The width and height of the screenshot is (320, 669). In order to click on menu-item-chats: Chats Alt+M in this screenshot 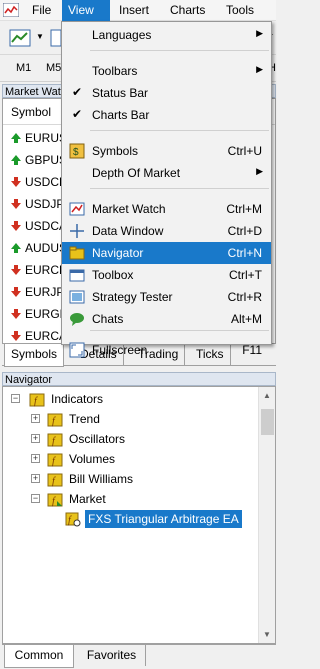, I will do `click(166, 319)`.